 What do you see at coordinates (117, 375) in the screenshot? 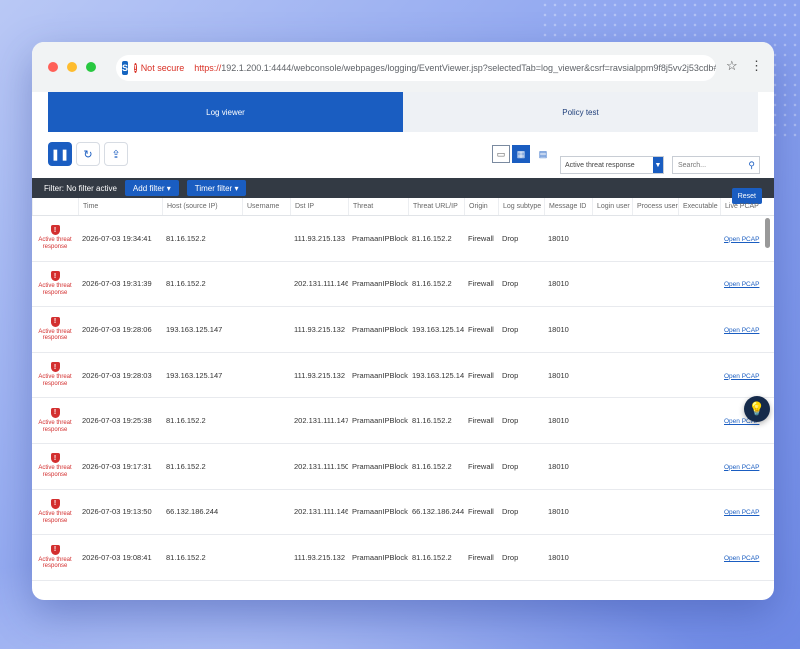
I see `cell-time: 2026-07-03 19:28:03` at bounding box center [117, 375].